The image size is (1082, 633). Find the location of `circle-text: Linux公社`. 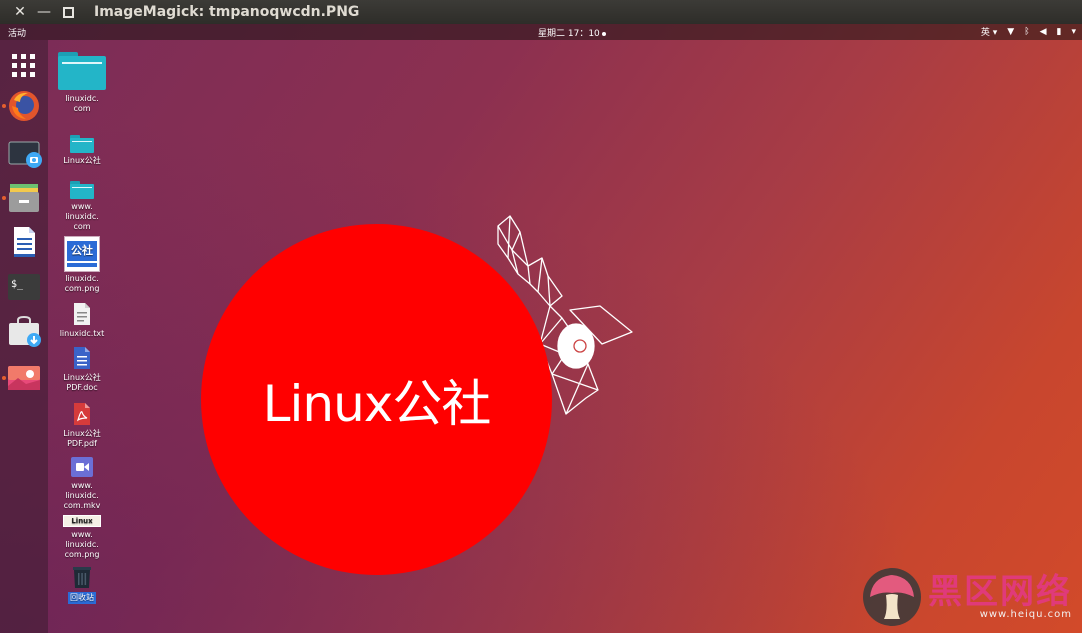

circle-text: Linux公社 is located at coordinates (377, 403).